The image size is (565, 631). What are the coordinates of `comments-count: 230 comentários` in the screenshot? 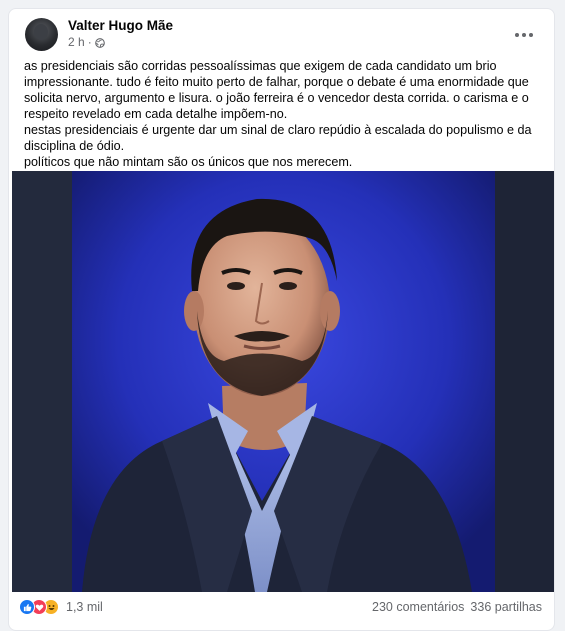 It's located at (418, 607).